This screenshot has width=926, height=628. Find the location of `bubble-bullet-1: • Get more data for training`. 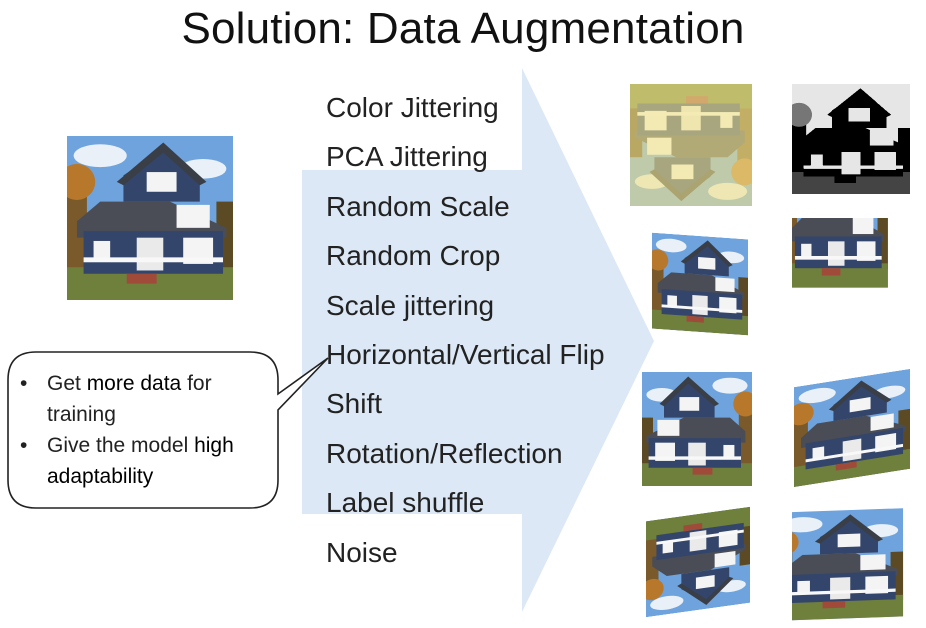

bubble-bullet-1: • Get more data for training is located at coordinates (145, 399).